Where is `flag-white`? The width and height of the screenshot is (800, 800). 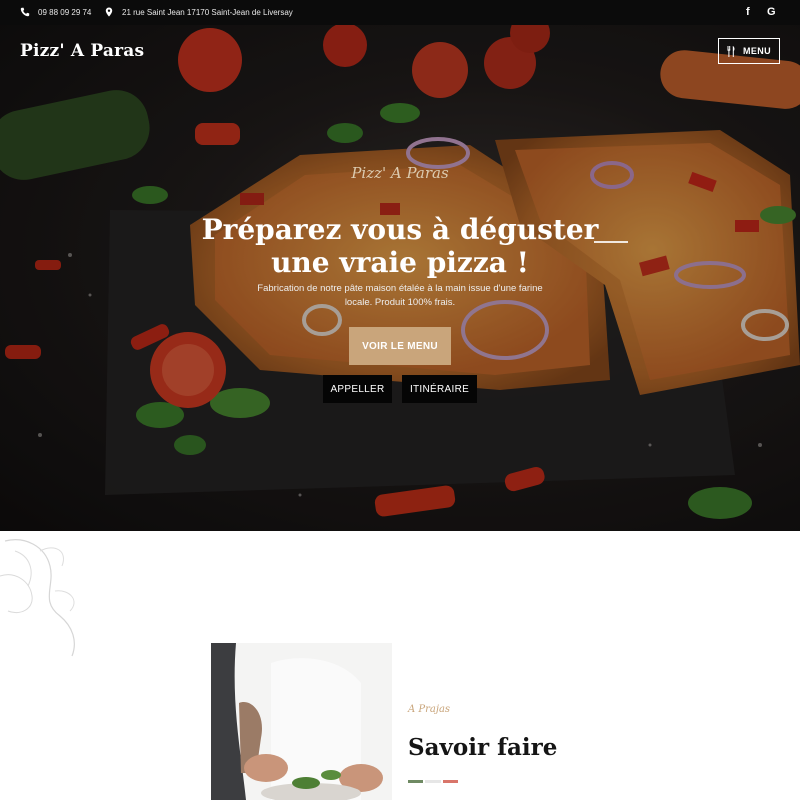 flag-white is located at coordinates (433, 781).